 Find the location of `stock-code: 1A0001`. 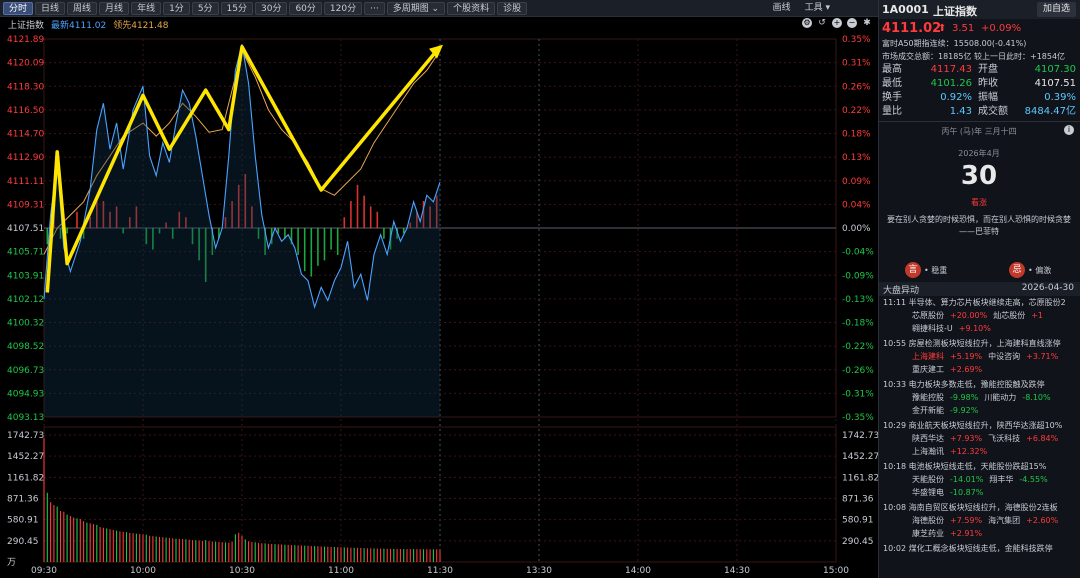

stock-code: 1A0001 is located at coordinates (905, 9).